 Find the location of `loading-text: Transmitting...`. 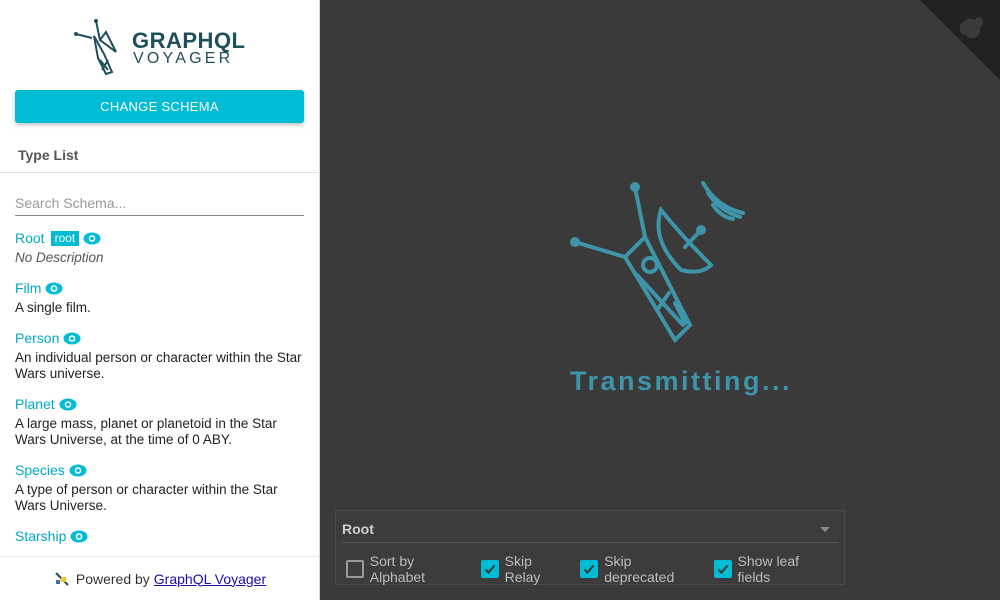

loading-text: Transmitting... is located at coordinates (681, 381).